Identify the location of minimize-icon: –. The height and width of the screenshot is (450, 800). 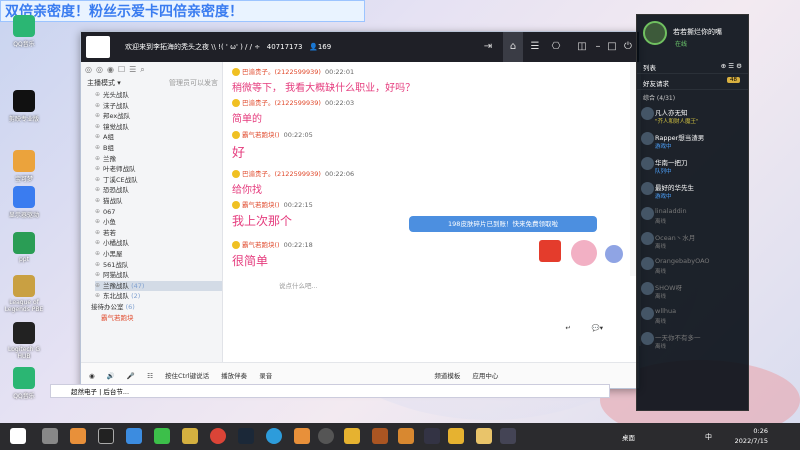
(598, 47).